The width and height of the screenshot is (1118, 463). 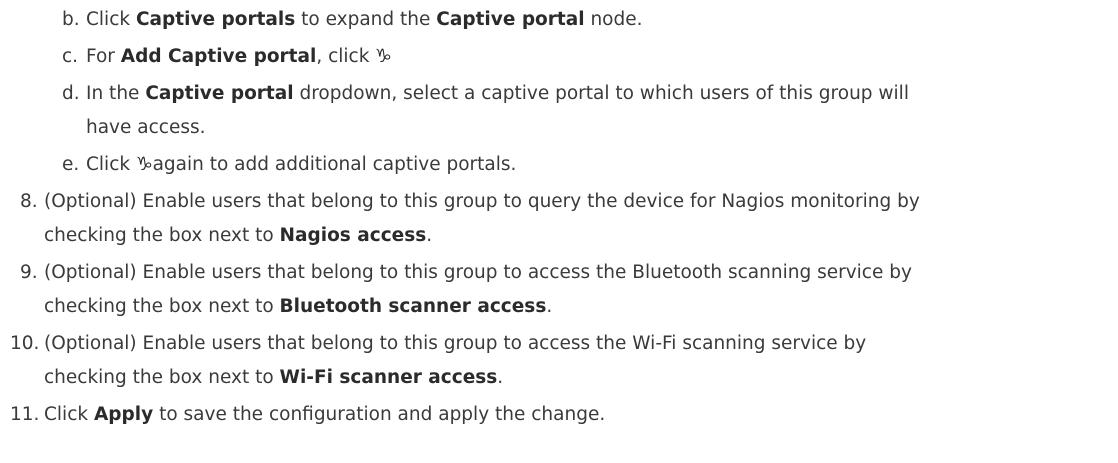 I want to click on step-number: 11., so click(x=25, y=414).